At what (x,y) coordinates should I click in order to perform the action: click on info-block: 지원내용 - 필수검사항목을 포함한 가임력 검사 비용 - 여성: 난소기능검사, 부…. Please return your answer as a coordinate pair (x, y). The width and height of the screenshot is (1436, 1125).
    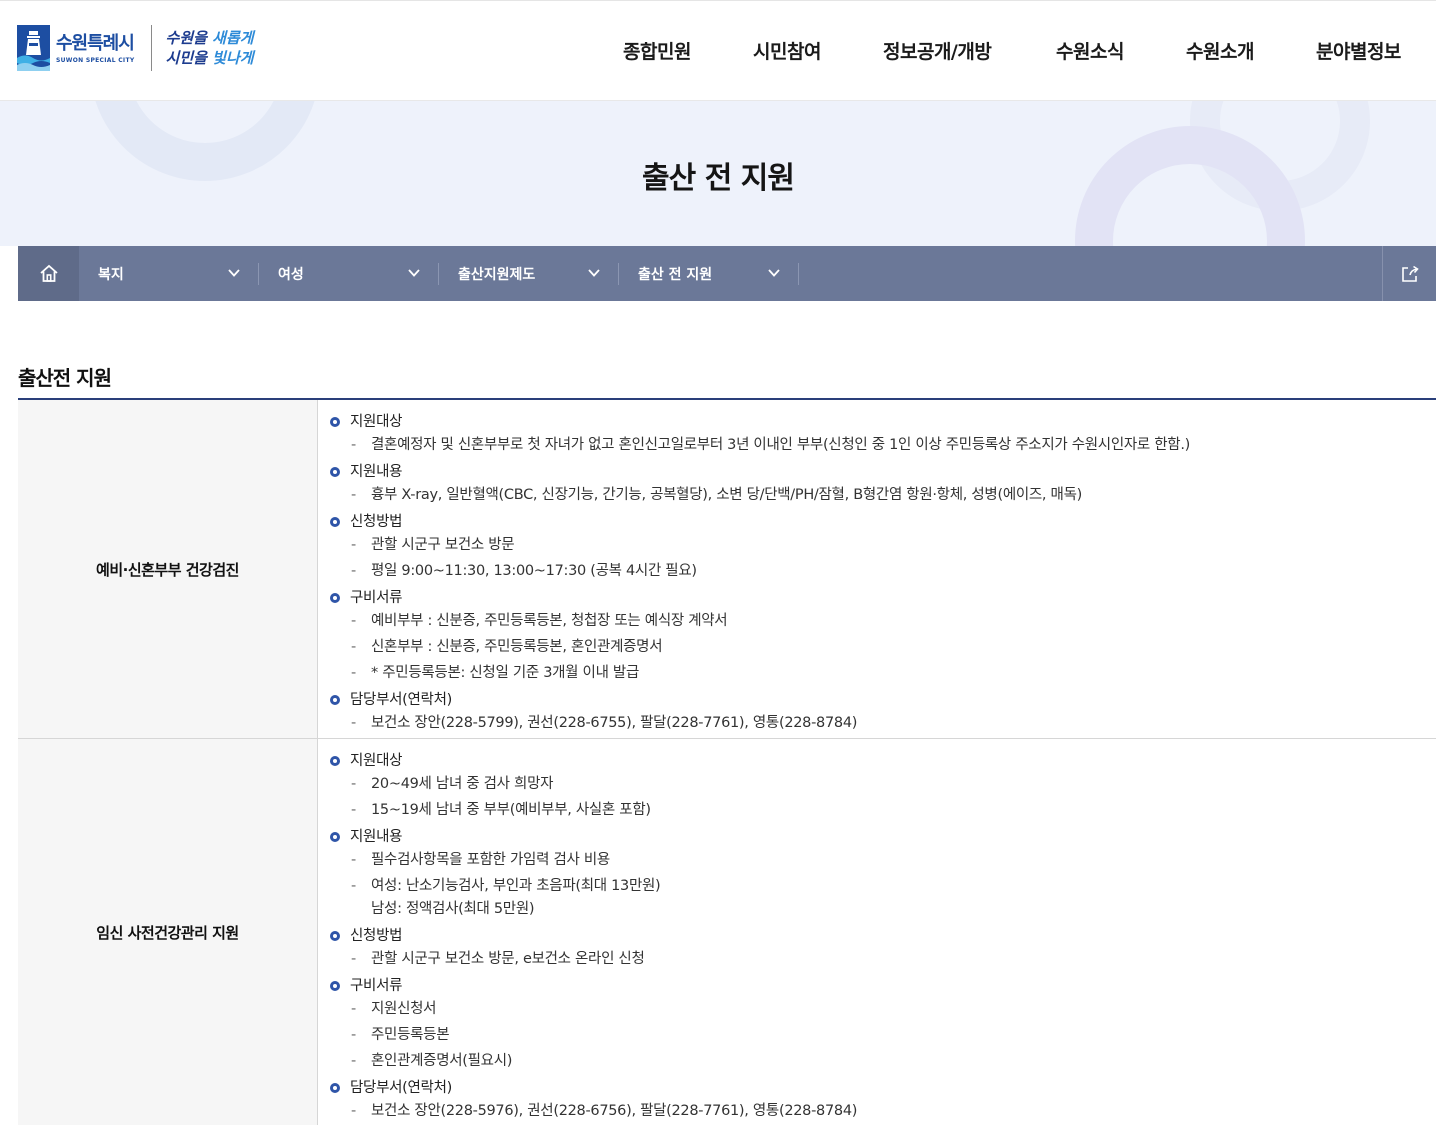
    Looking at the image, I should click on (882, 873).